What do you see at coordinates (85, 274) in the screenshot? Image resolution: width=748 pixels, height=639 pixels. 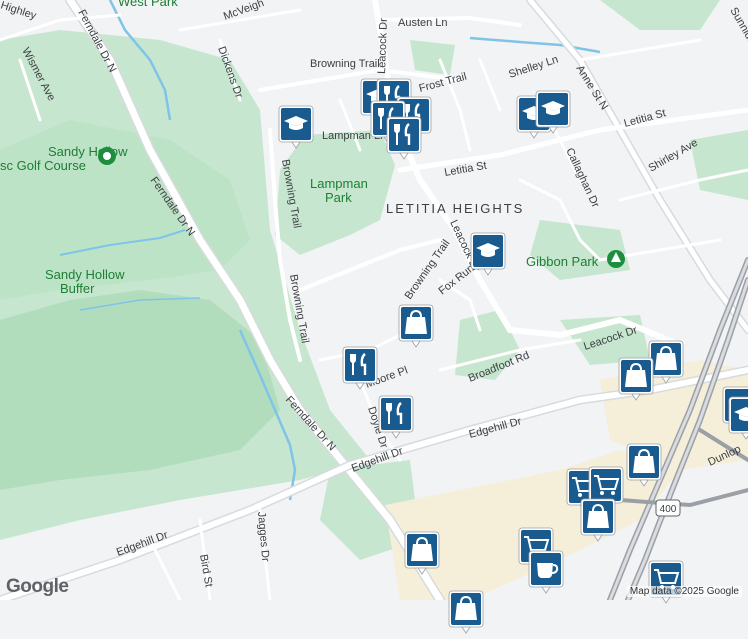 I see `label-buffer-line1: Sandy Hollow` at bounding box center [85, 274].